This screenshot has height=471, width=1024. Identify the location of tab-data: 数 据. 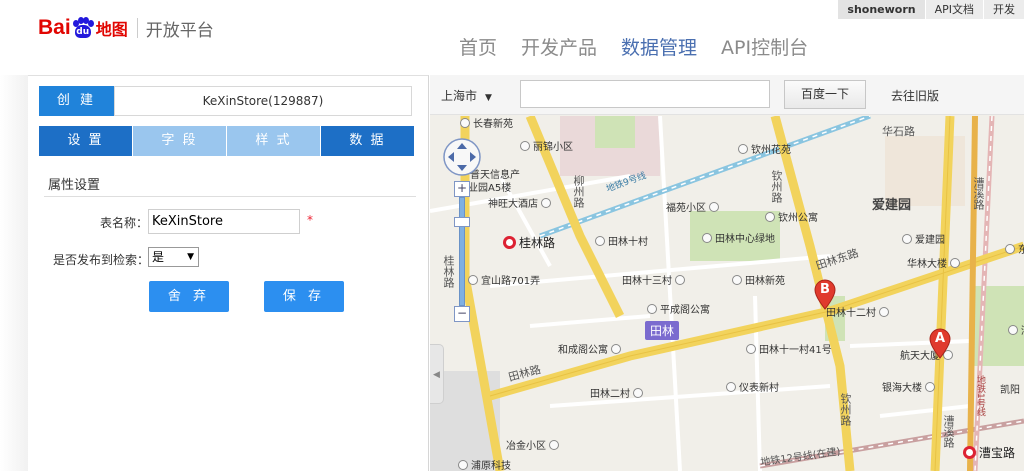
(367, 141).